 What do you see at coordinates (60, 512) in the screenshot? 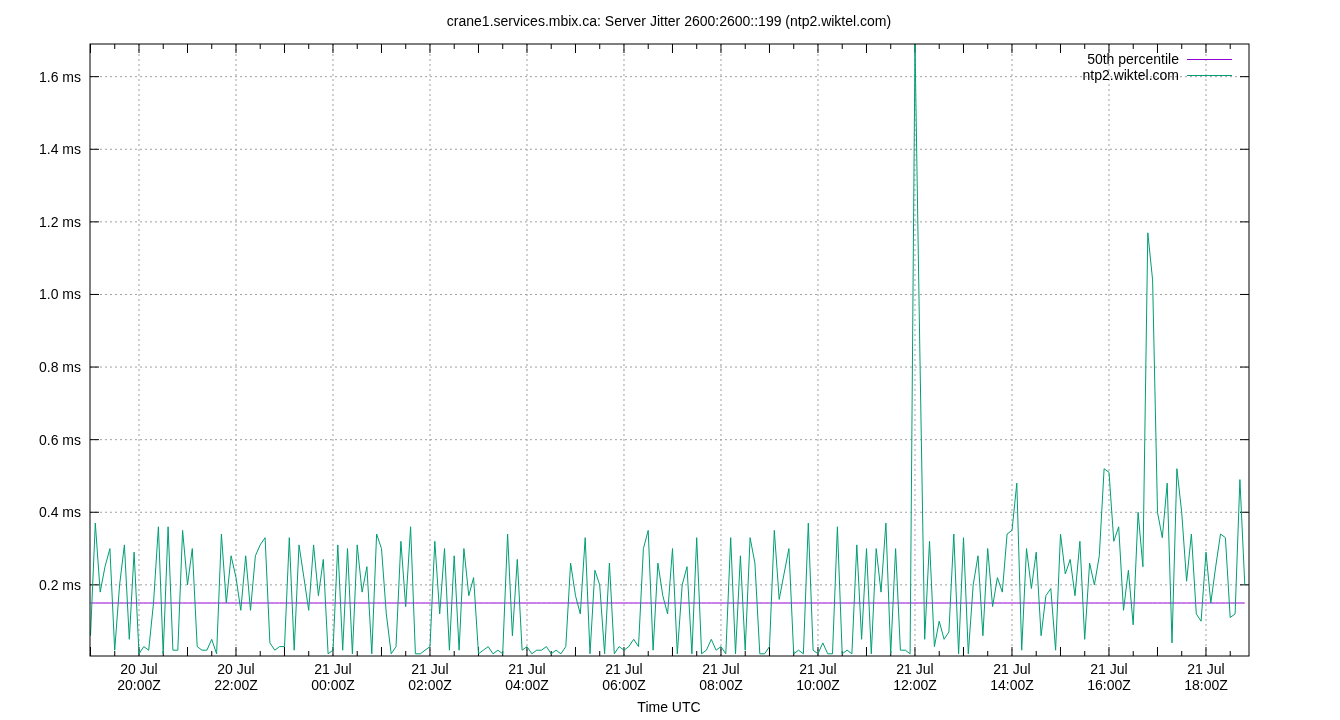
I see `y-tick-label: 0.4 ms` at bounding box center [60, 512].